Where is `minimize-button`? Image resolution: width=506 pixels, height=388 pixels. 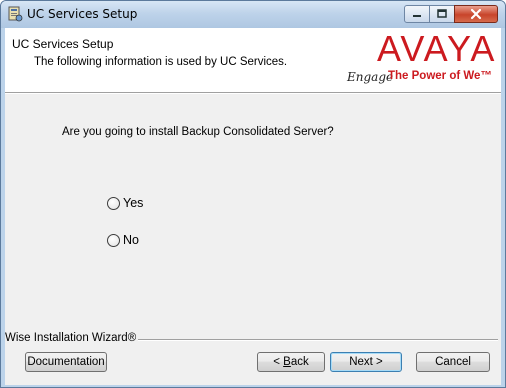
minimize-button is located at coordinates (417, 14).